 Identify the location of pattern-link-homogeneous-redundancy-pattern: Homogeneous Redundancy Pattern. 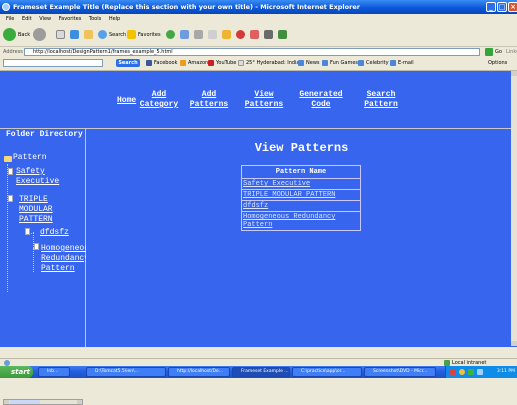
(289, 221).